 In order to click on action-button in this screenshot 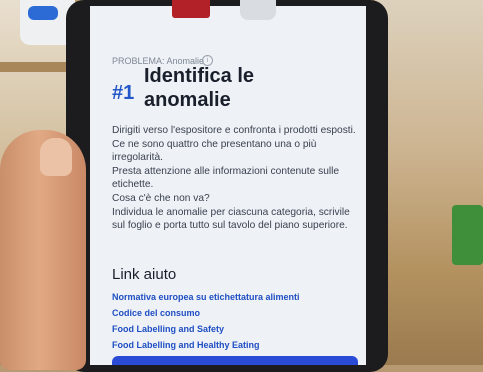, I will do `click(235, 360)`.